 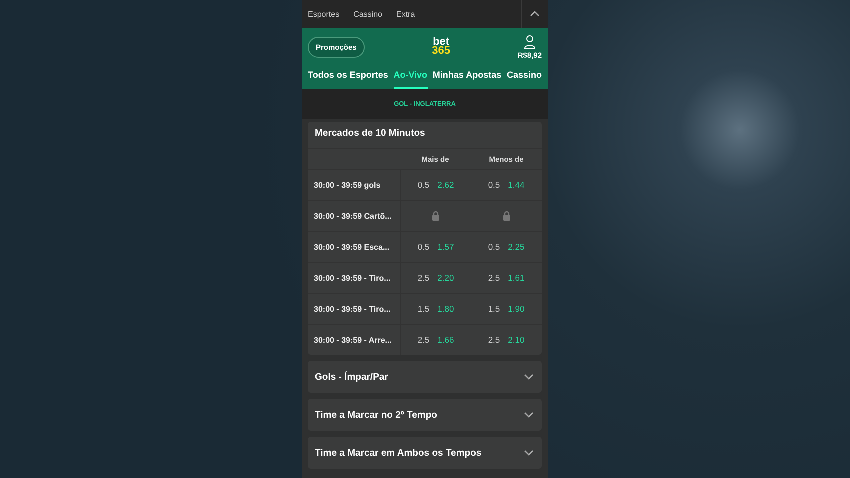 What do you see at coordinates (441, 42) in the screenshot?
I see `logo-text: bet` at bounding box center [441, 42].